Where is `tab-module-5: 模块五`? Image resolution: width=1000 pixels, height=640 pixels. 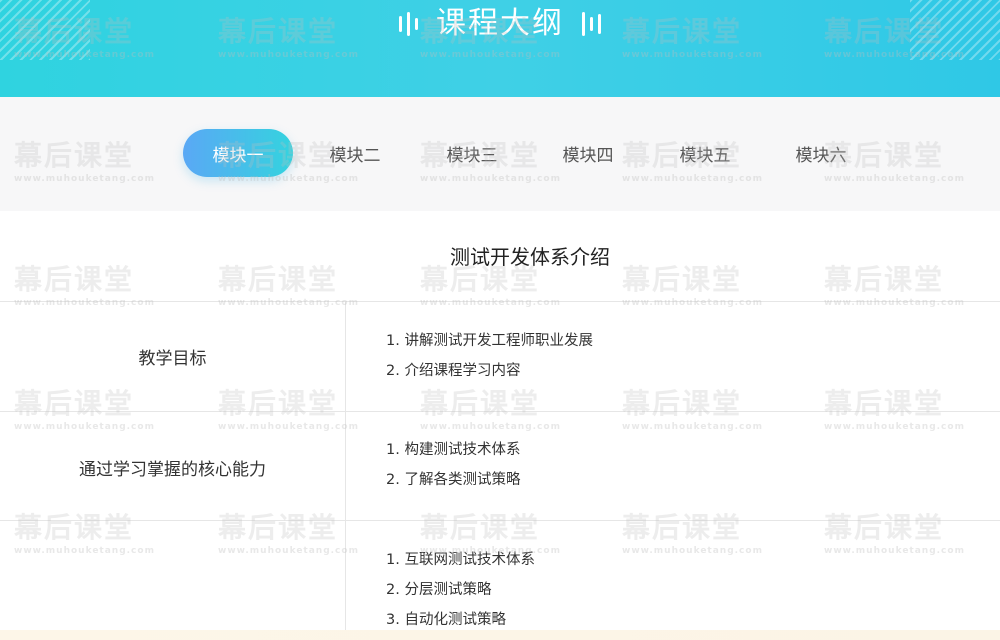
tab-module-5: 模块五 is located at coordinates (705, 153).